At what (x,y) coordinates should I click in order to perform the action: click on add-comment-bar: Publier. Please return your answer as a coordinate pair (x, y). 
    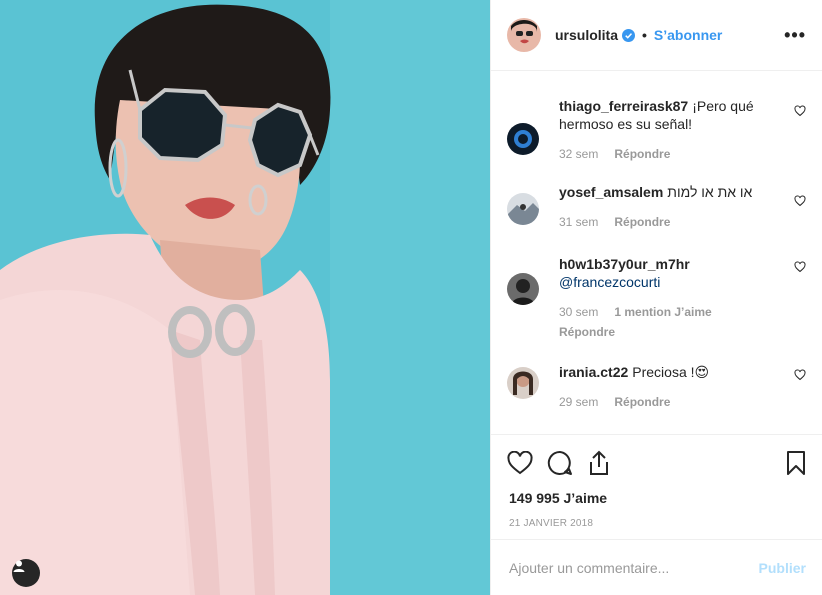
    Looking at the image, I should click on (656, 567).